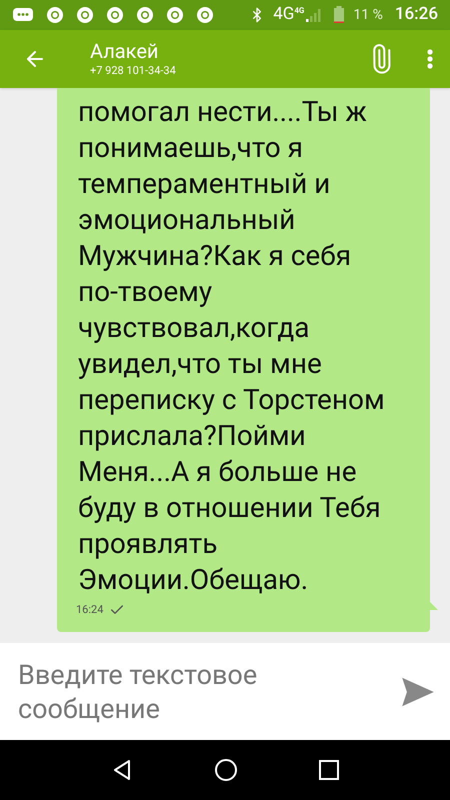 The width and height of the screenshot is (450, 800). What do you see at coordinates (339, 15) in the screenshot?
I see `battery-icon` at bounding box center [339, 15].